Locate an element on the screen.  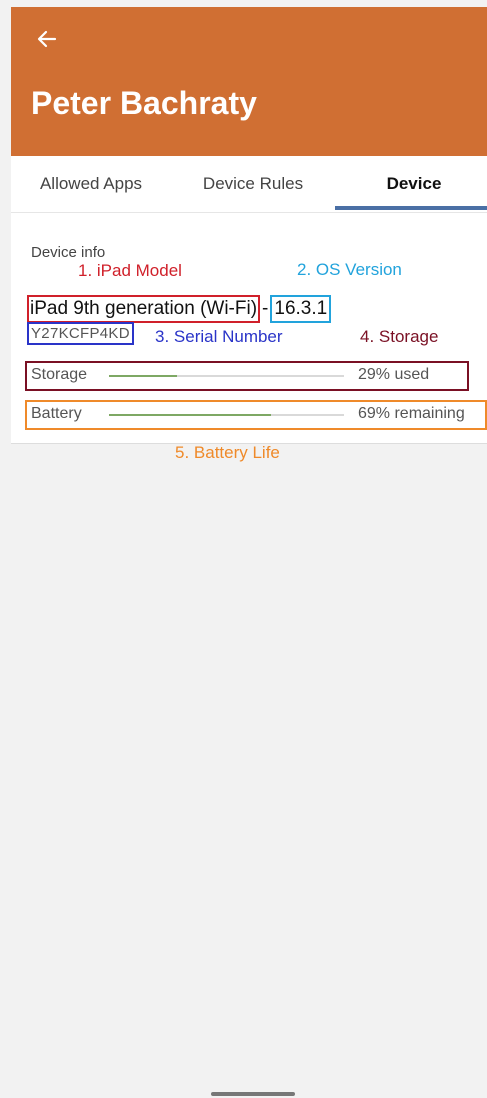
back-button is located at coordinates (47, 39).